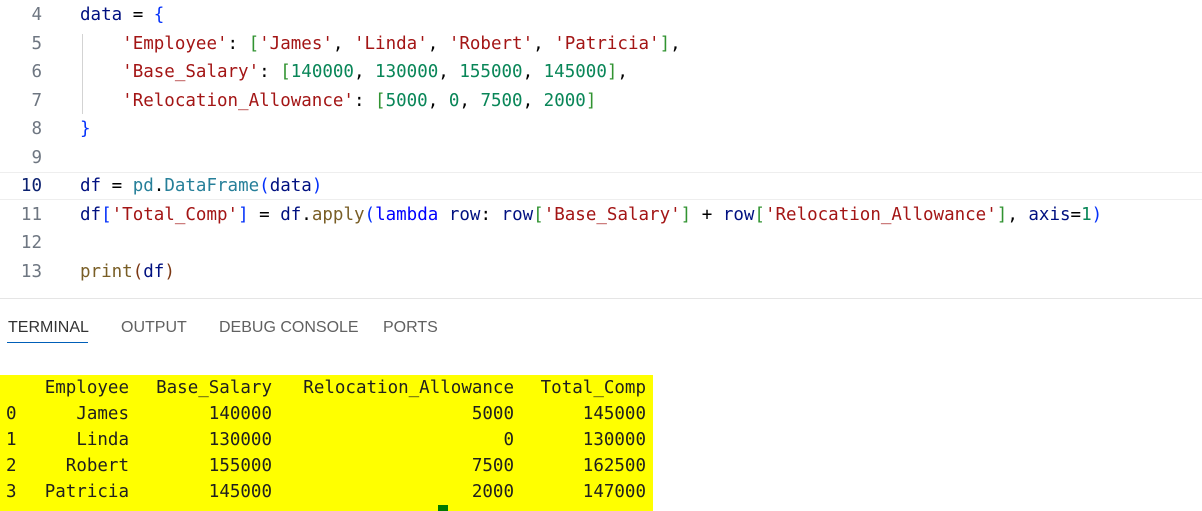 The width and height of the screenshot is (1202, 511). I want to click on tab-output: OUTPUT, so click(154, 328).